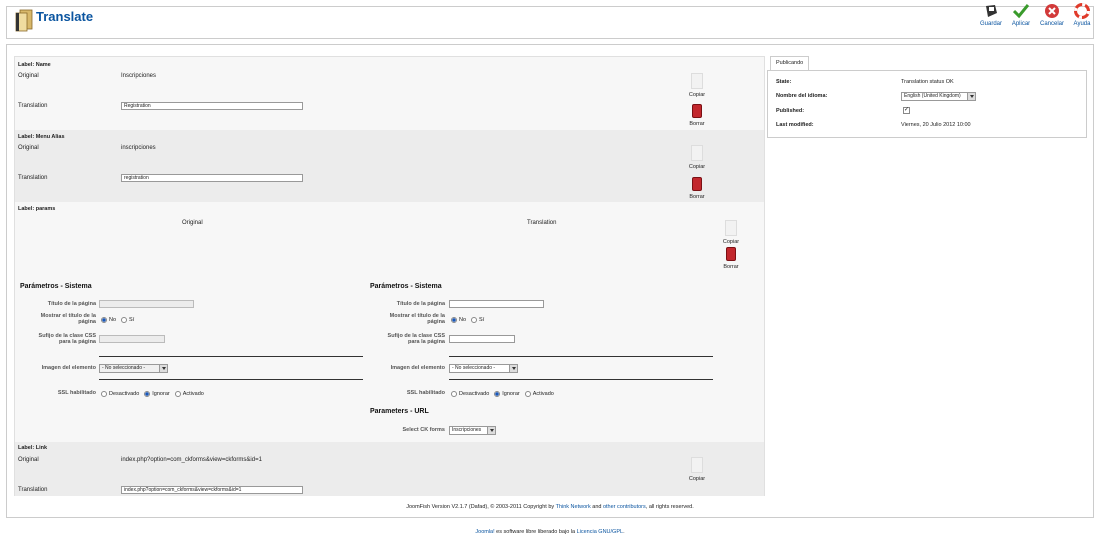 The width and height of the screenshot is (1100, 537). Describe the element at coordinates (65, 16) in the screenshot. I see `page-title: Translate` at that location.